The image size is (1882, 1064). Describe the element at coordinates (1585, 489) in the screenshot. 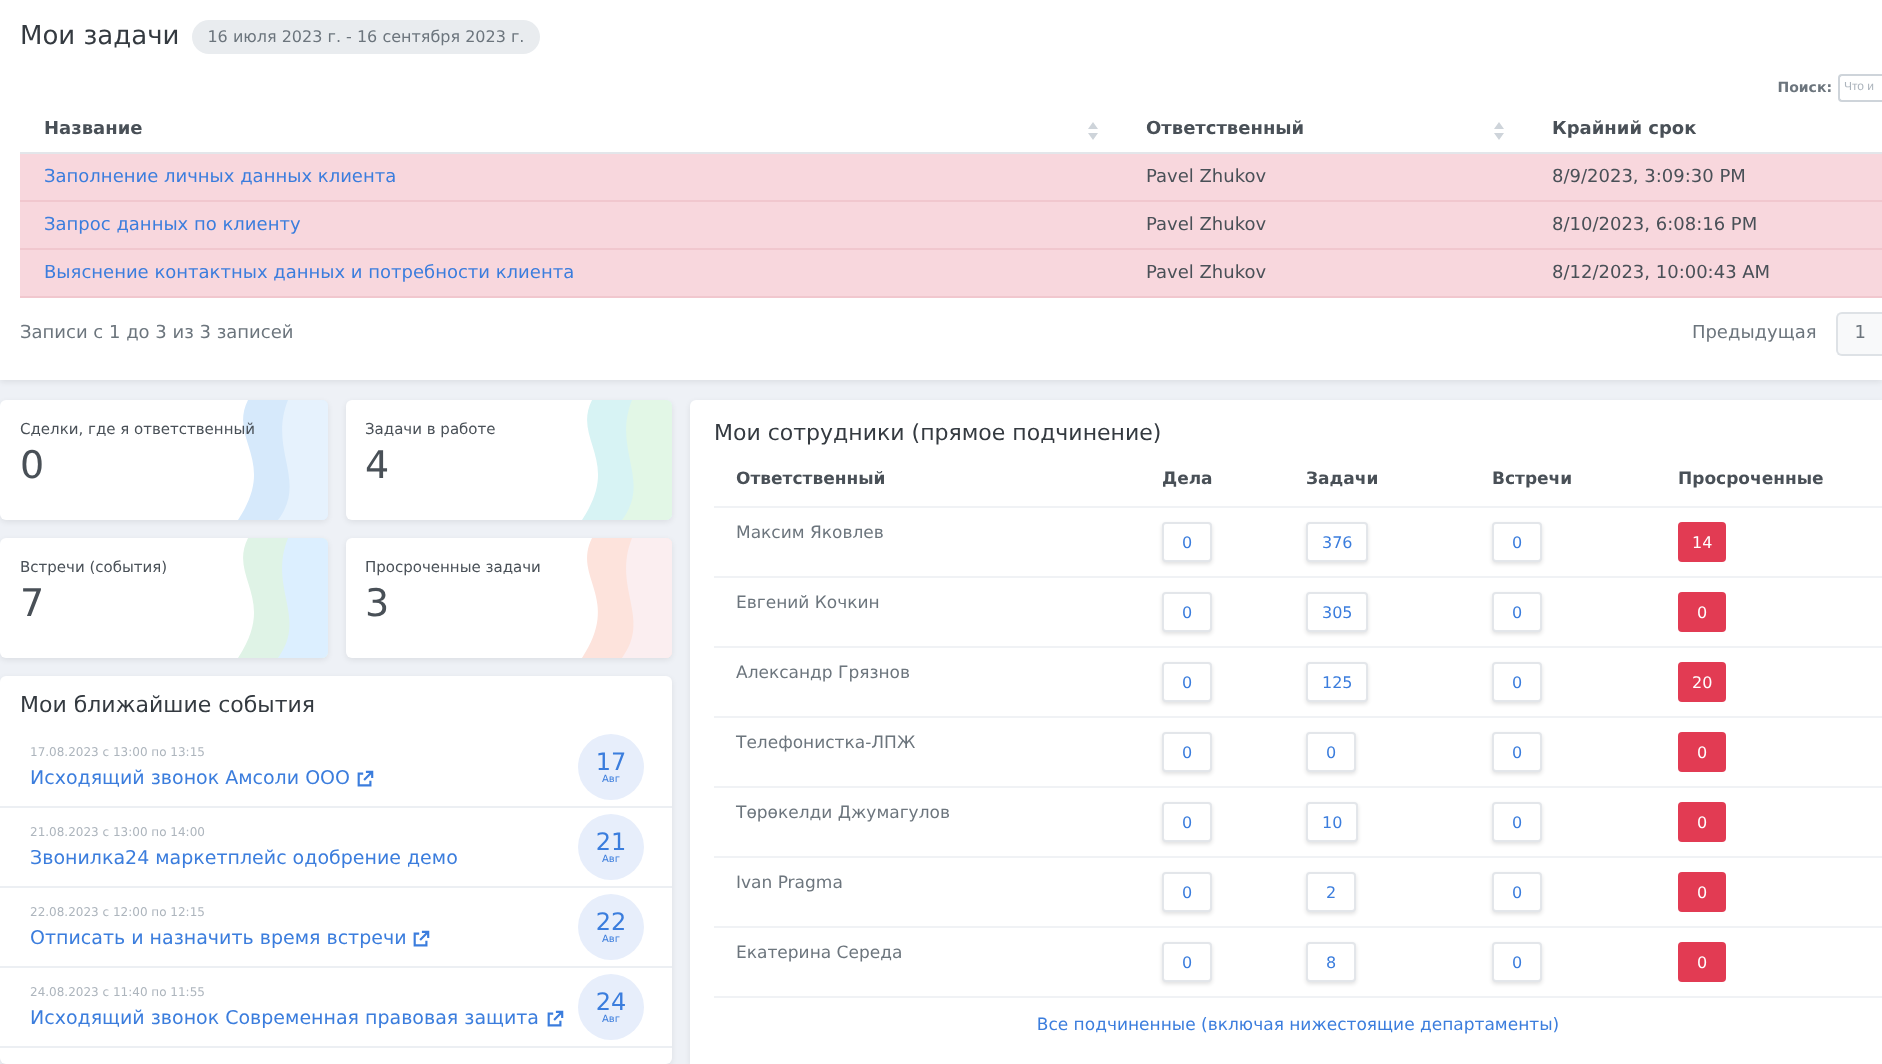

I see `column-header: Встречи` at that location.